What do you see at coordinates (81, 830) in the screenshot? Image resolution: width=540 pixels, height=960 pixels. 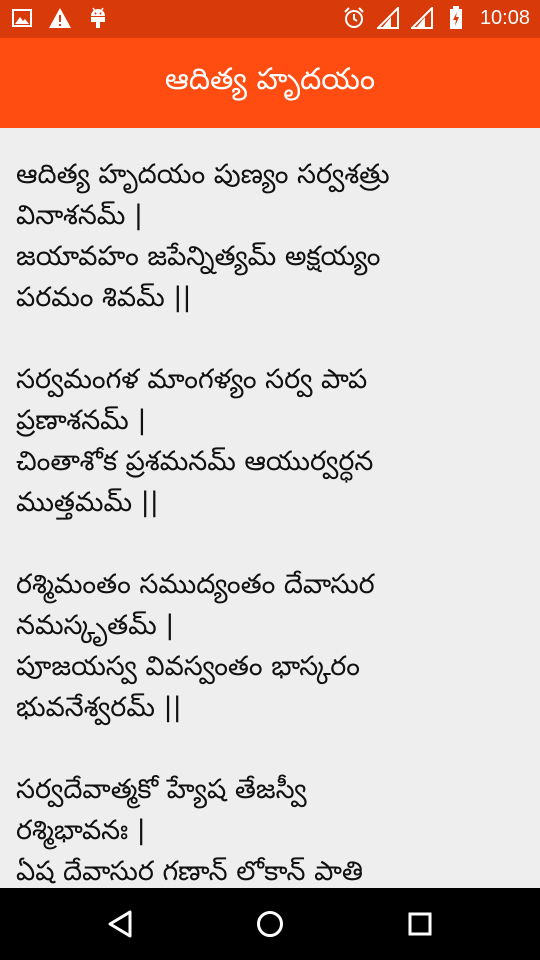 I see `verse-line: రశ్మిభావనః |` at bounding box center [81, 830].